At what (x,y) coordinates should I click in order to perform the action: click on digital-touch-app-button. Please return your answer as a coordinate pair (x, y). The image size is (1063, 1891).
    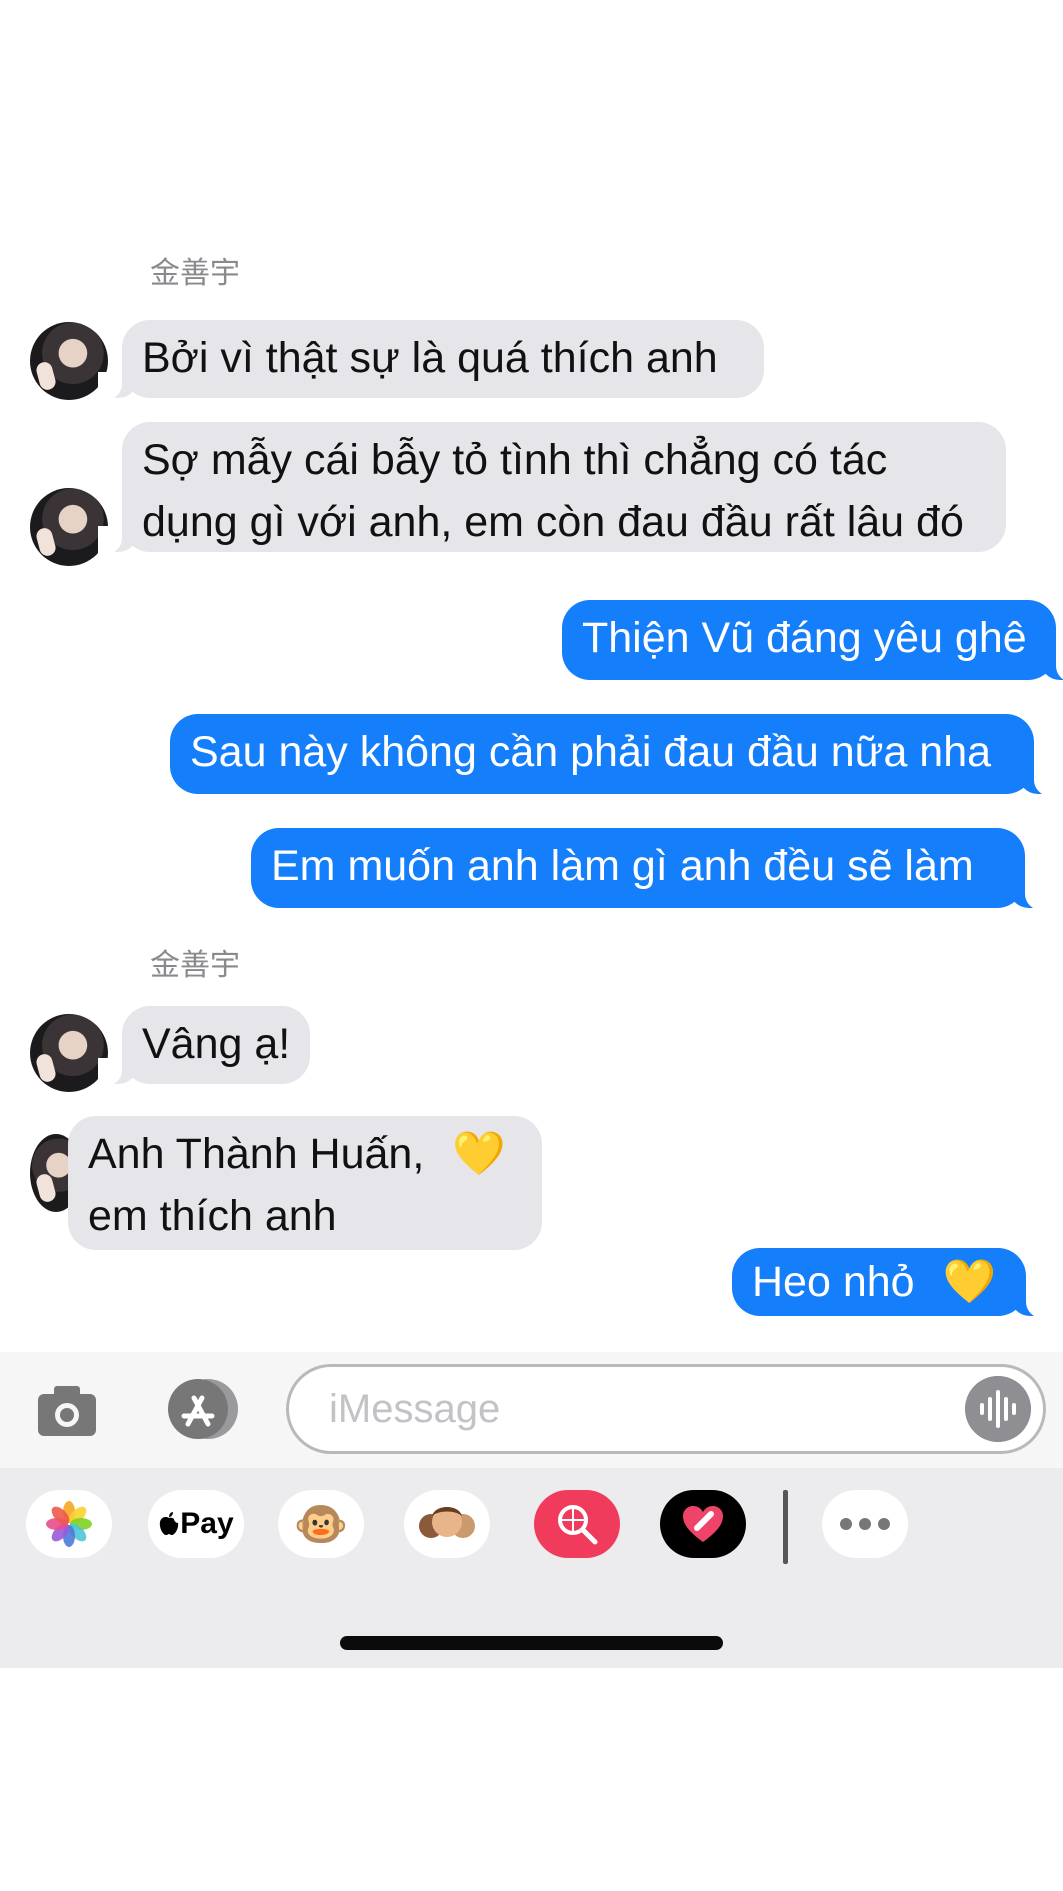
    Looking at the image, I should click on (703, 1524).